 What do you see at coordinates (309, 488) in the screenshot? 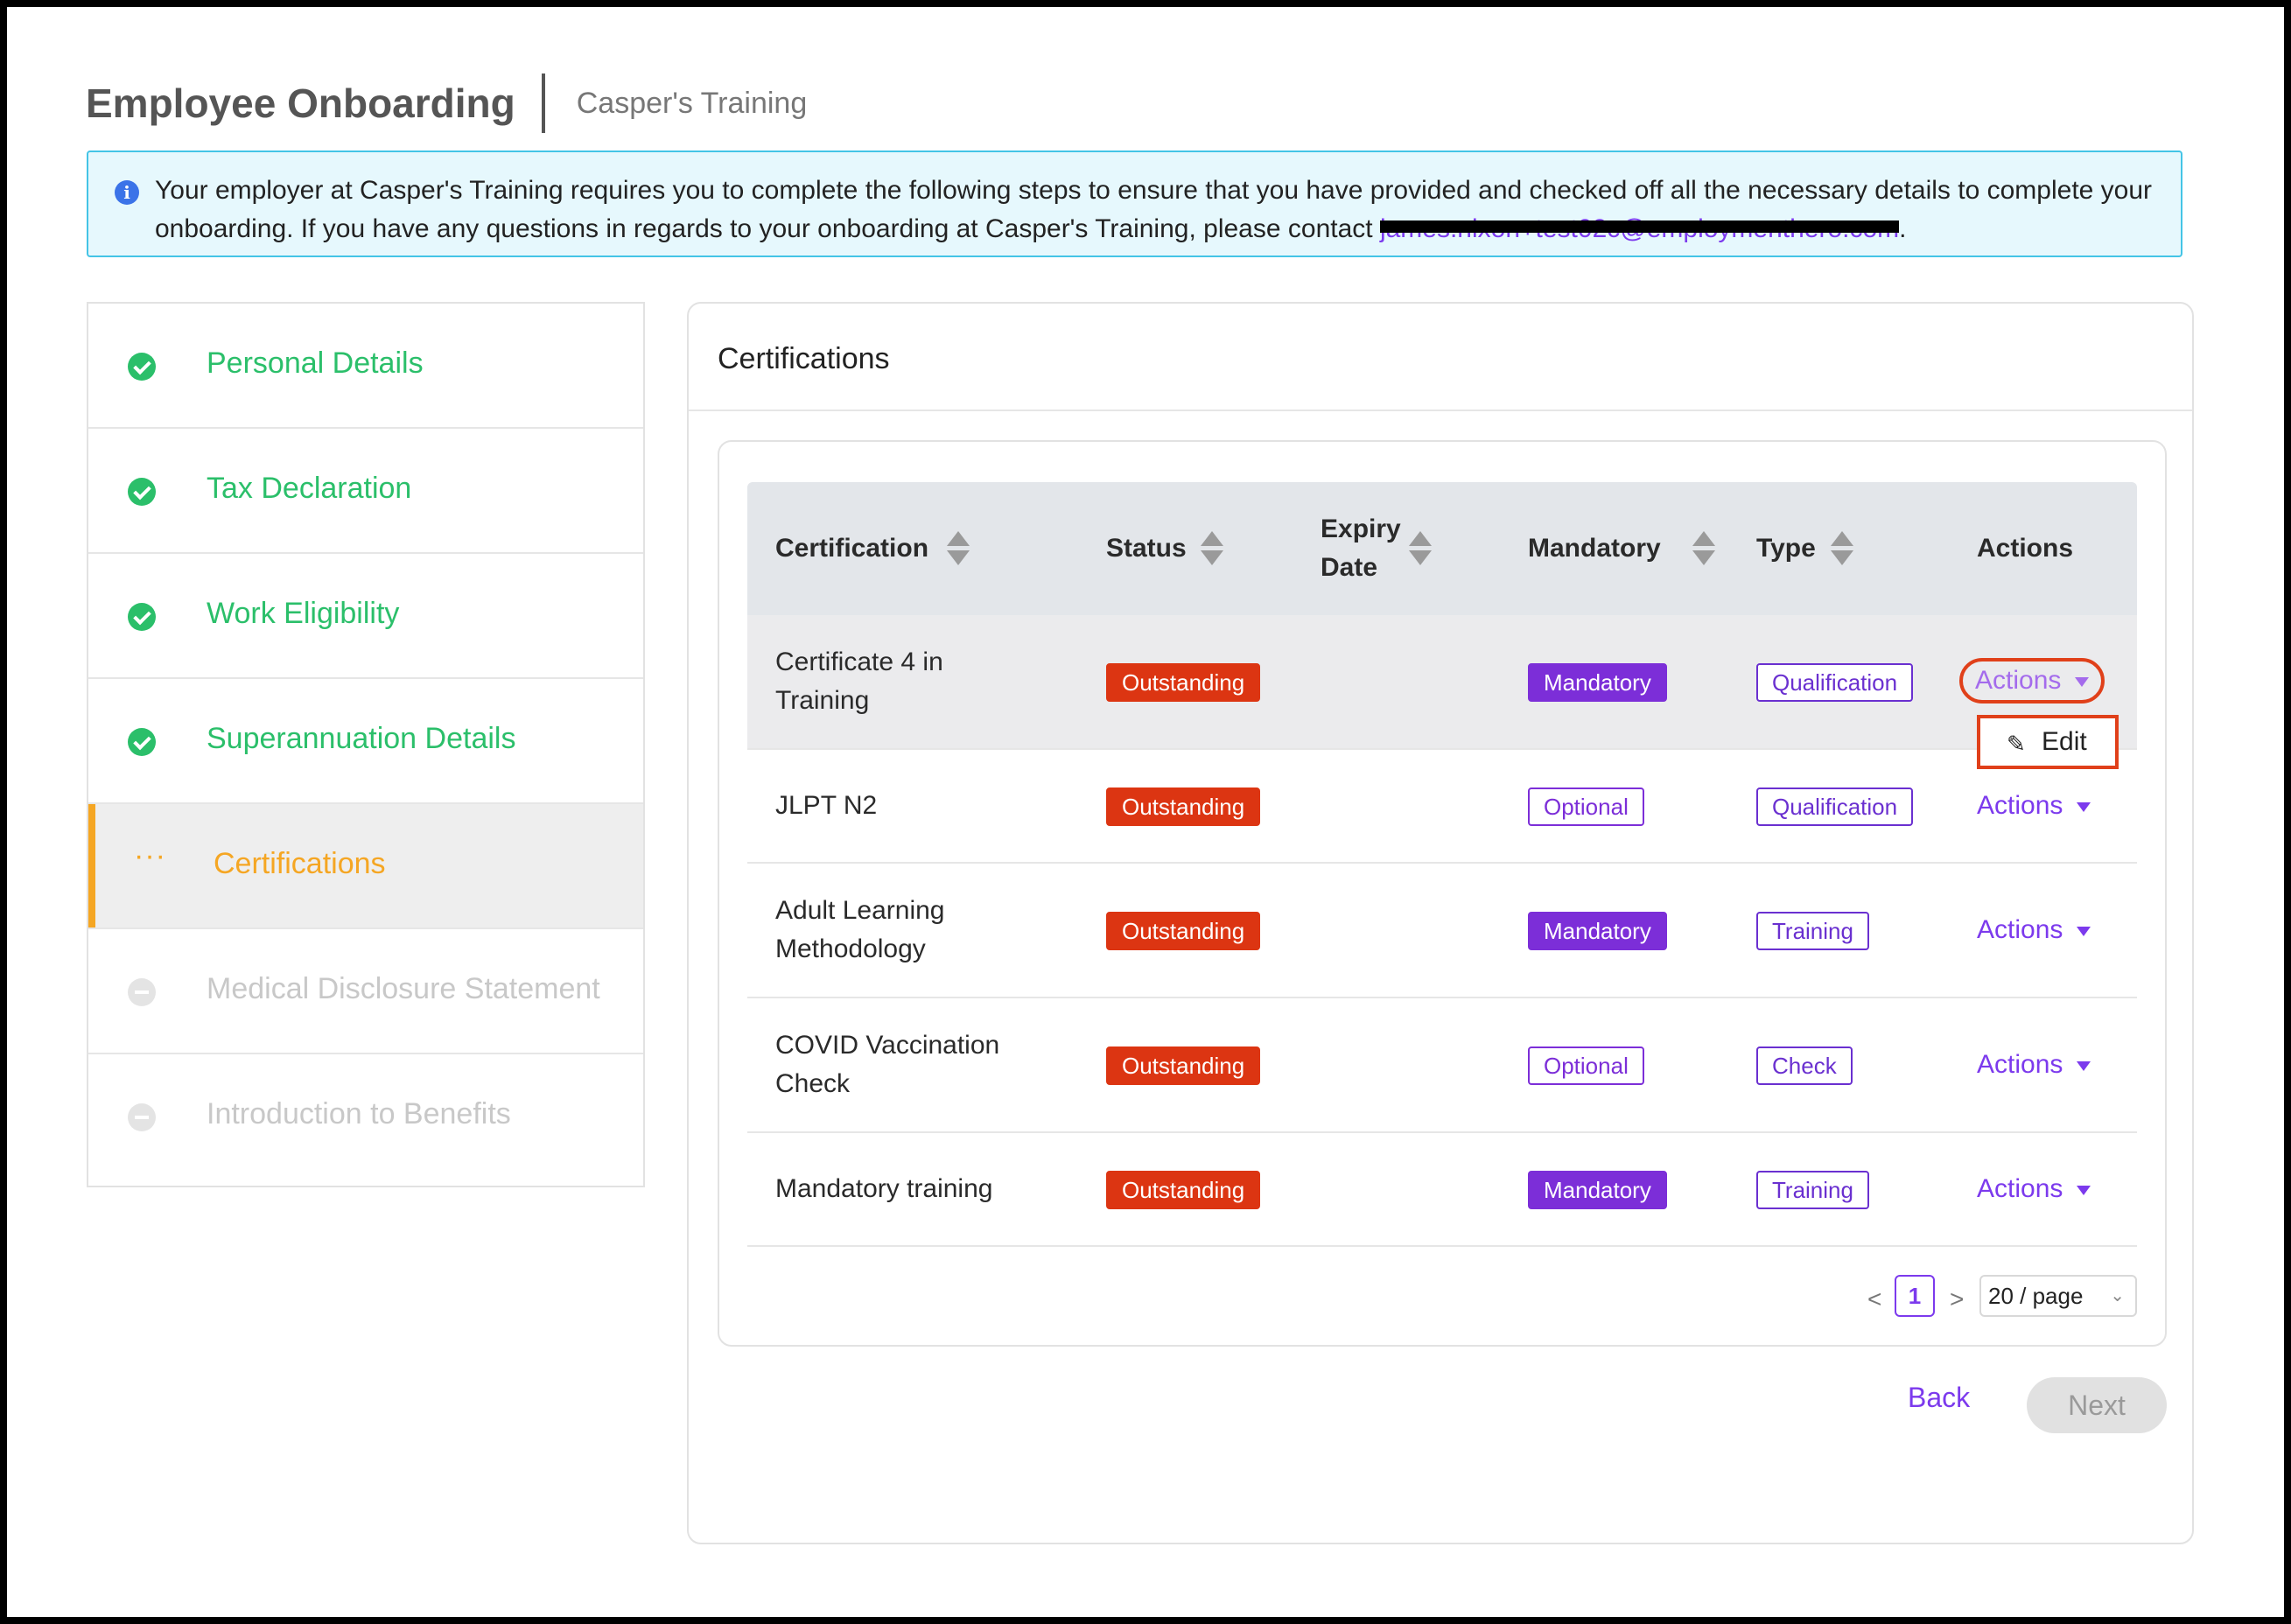
I see `step-label: Tax Declaration` at bounding box center [309, 488].